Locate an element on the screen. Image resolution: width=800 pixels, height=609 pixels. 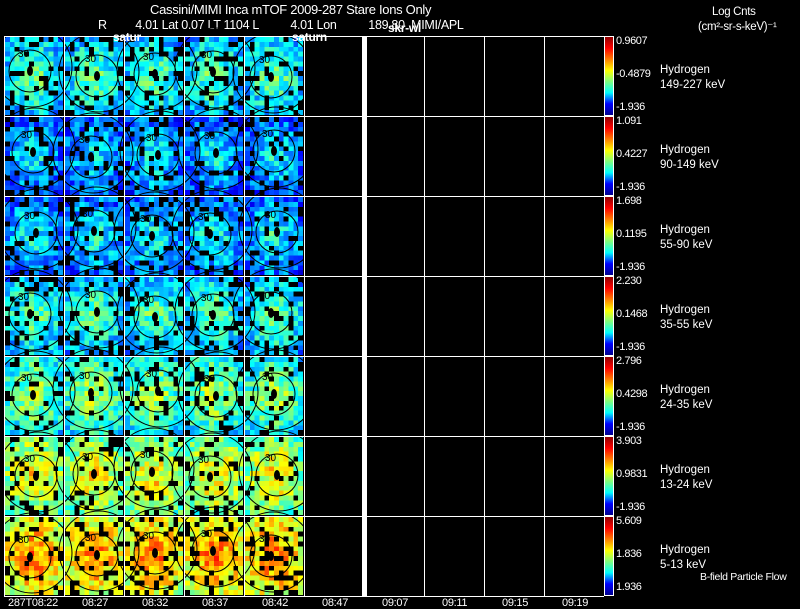
energy-range-label: 55-90 keV is located at coordinates (686, 245).